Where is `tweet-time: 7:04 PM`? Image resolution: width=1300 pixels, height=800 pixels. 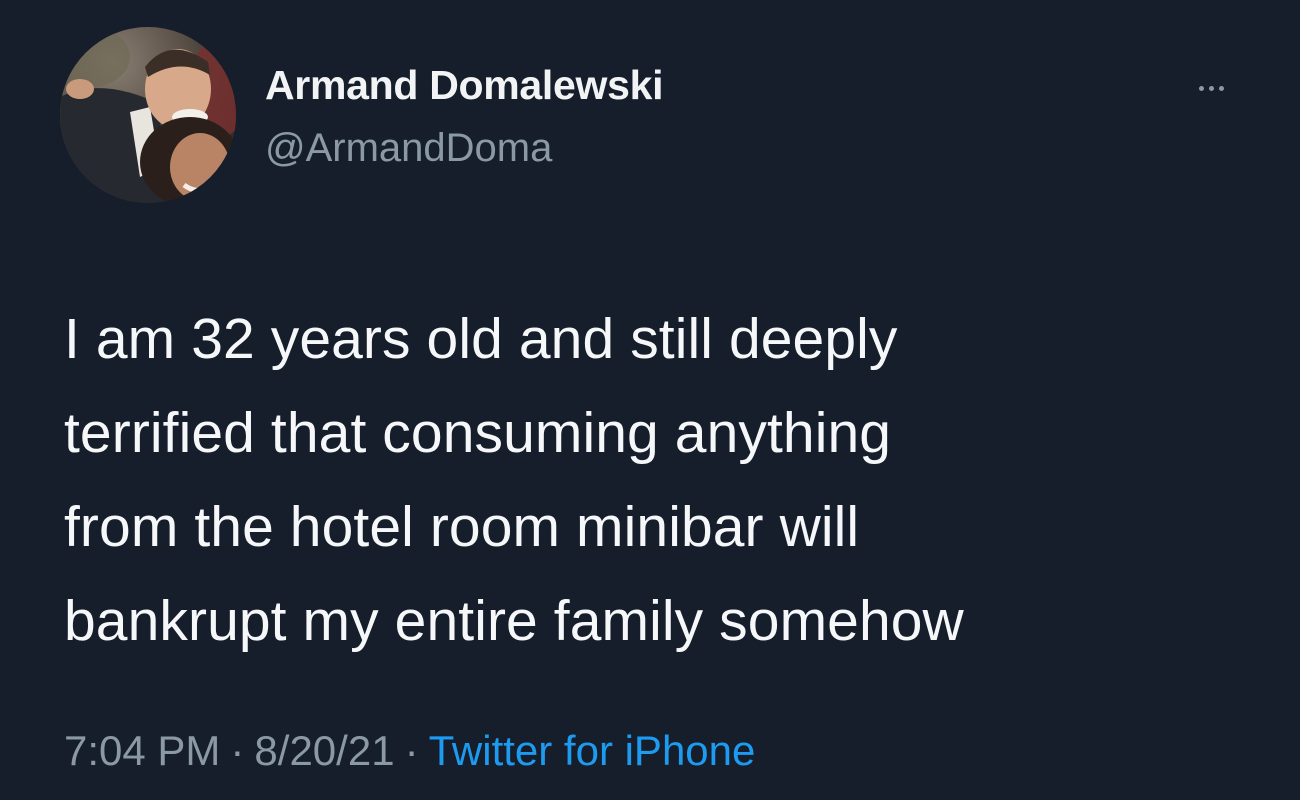
tweet-time: 7:04 PM is located at coordinates (142, 750).